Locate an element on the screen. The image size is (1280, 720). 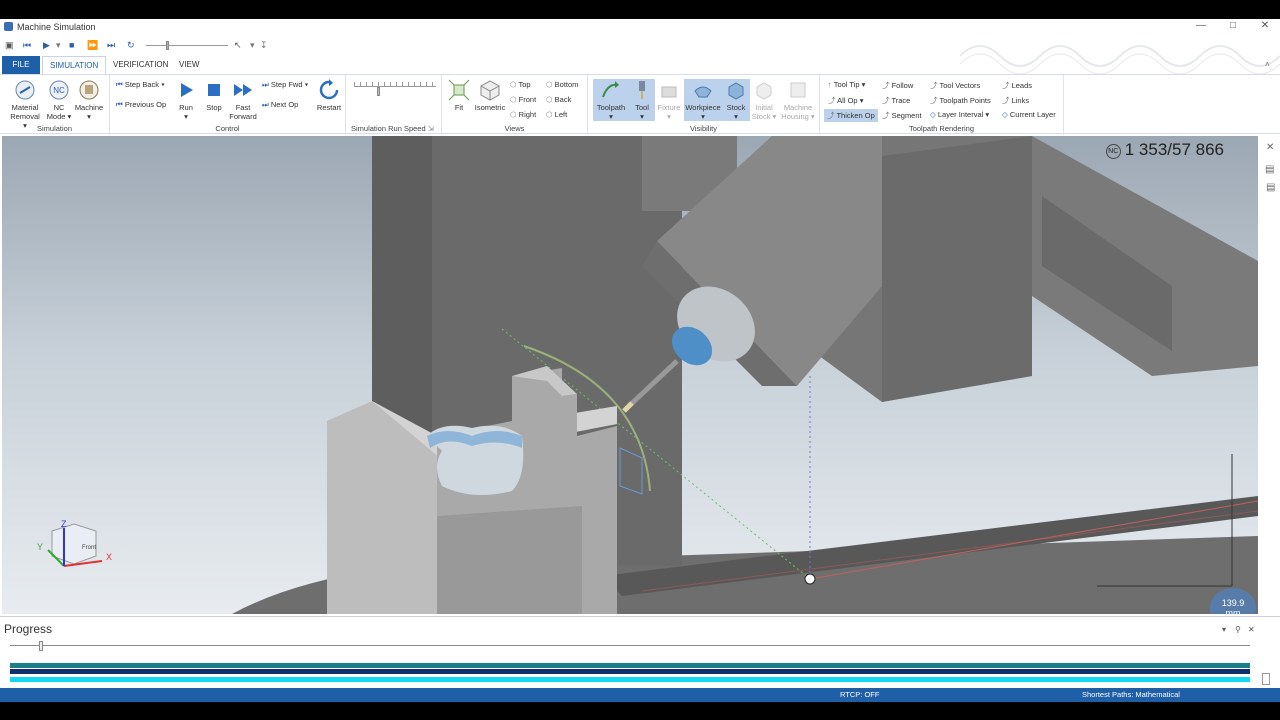
fixture-toggle: Fixture ▾ is located at coordinates (669, 100).